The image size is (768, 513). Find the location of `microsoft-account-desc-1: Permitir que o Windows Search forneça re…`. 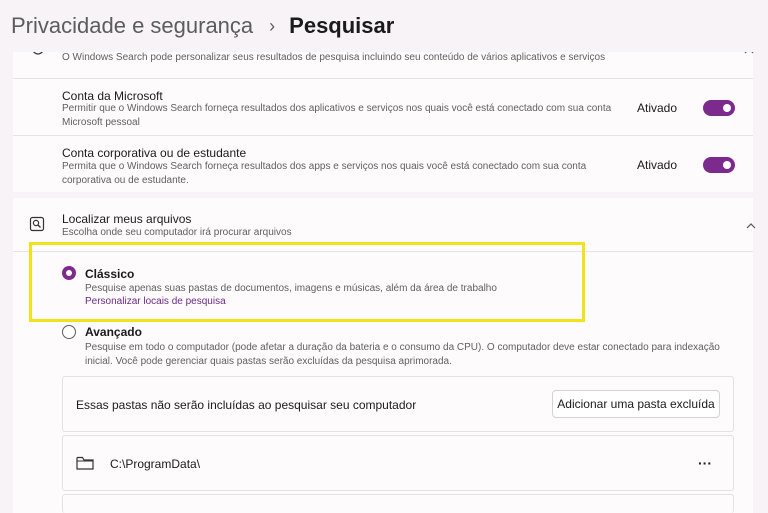

microsoft-account-desc-1: Permitir que o Windows Search forneça re… is located at coordinates (337, 108).